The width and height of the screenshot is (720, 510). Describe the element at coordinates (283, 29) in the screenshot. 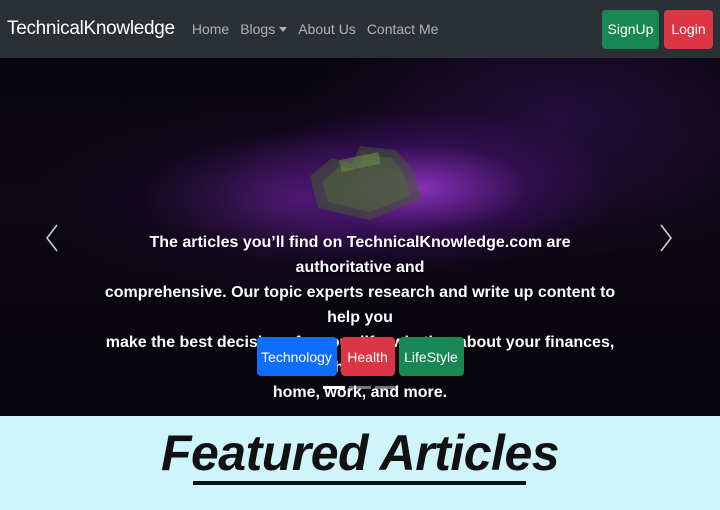

I see `caret-down-icon` at that location.